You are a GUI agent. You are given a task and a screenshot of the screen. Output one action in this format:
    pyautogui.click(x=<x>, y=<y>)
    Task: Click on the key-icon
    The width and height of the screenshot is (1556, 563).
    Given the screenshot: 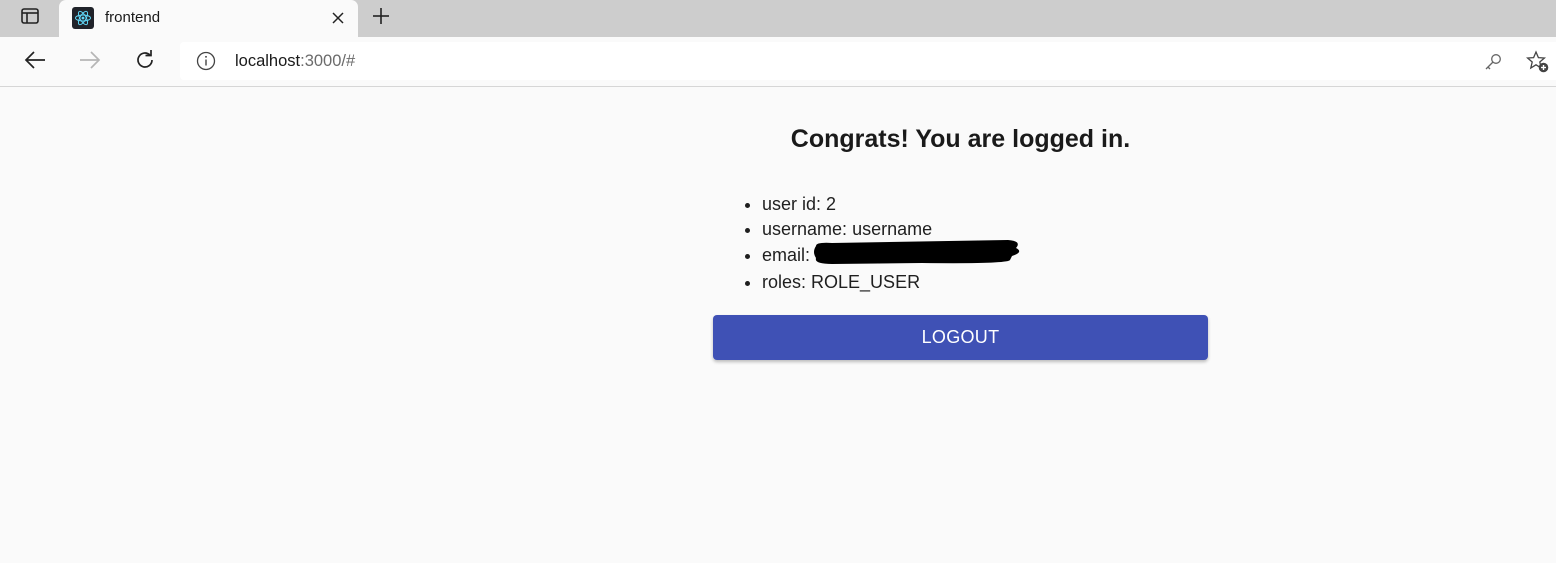 What is the action you would take?
    pyautogui.click(x=1493, y=62)
    